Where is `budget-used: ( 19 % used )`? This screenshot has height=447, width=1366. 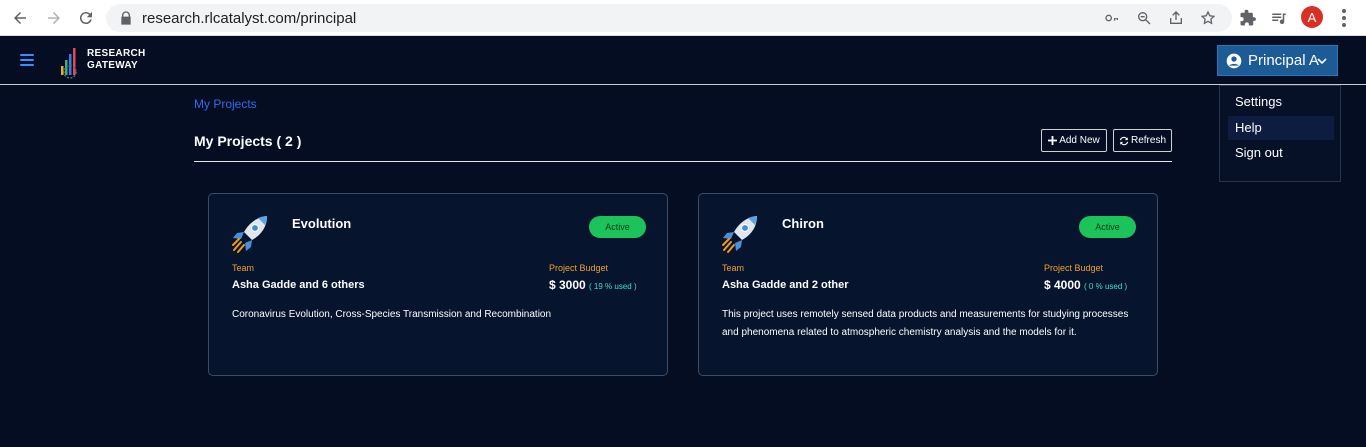 budget-used: ( 19 % used ) is located at coordinates (613, 286).